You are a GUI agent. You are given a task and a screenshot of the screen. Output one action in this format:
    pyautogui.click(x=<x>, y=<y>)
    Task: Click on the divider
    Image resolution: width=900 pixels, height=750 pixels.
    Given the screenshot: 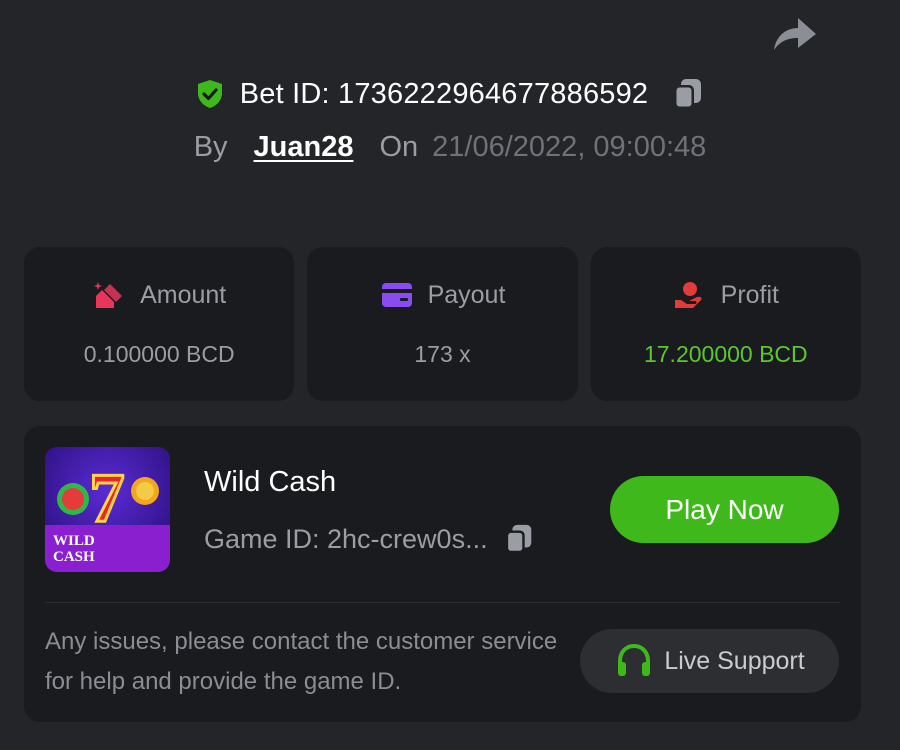 What is the action you would take?
    pyautogui.click(x=442, y=602)
    